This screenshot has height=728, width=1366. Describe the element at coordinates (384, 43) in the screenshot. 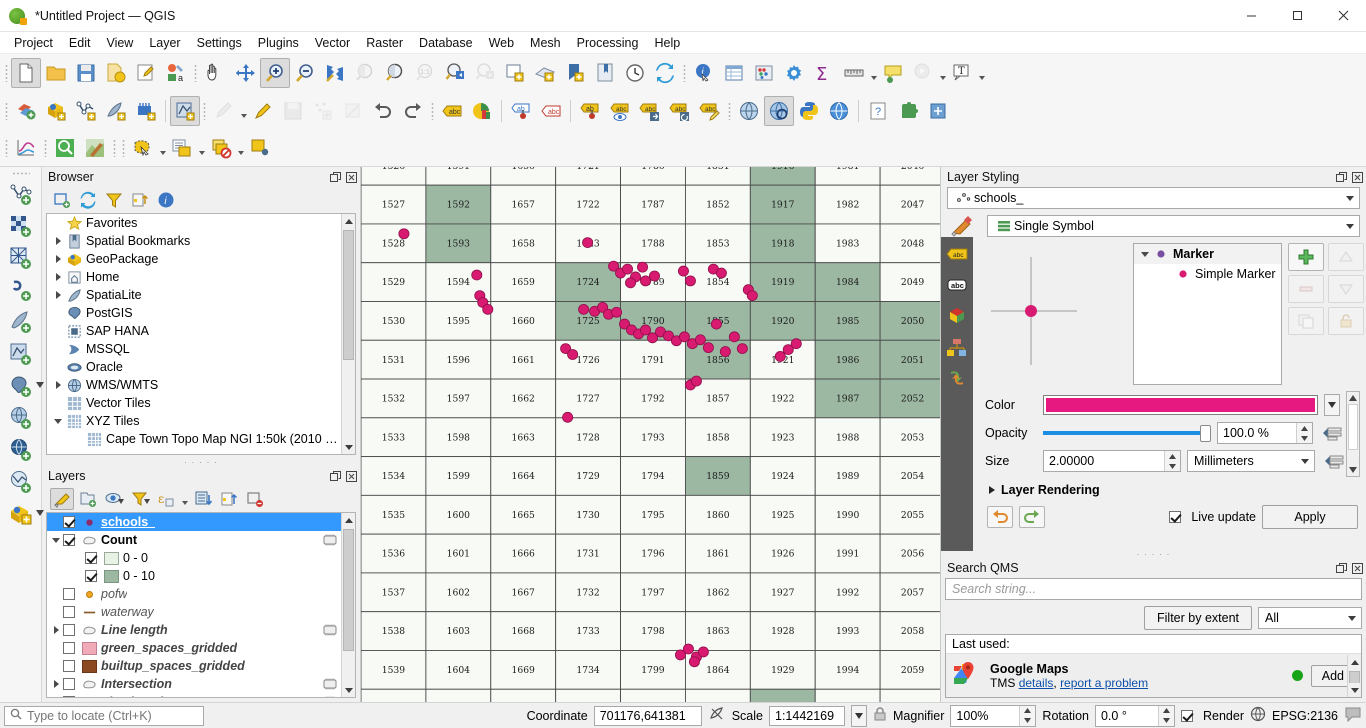

I see `menu-raster: Raster` at that location.